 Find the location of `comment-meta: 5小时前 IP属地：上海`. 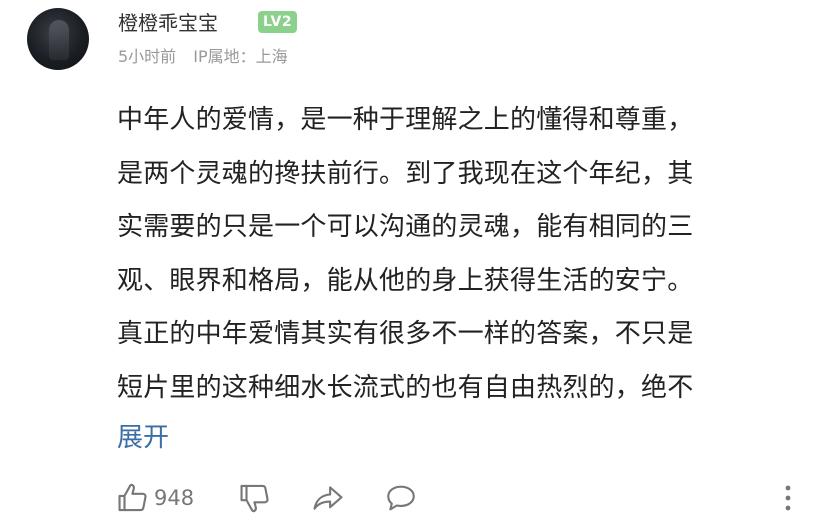

comment-meta: 5小时前 IP属地：上海 is located at coordinates (203, 57).